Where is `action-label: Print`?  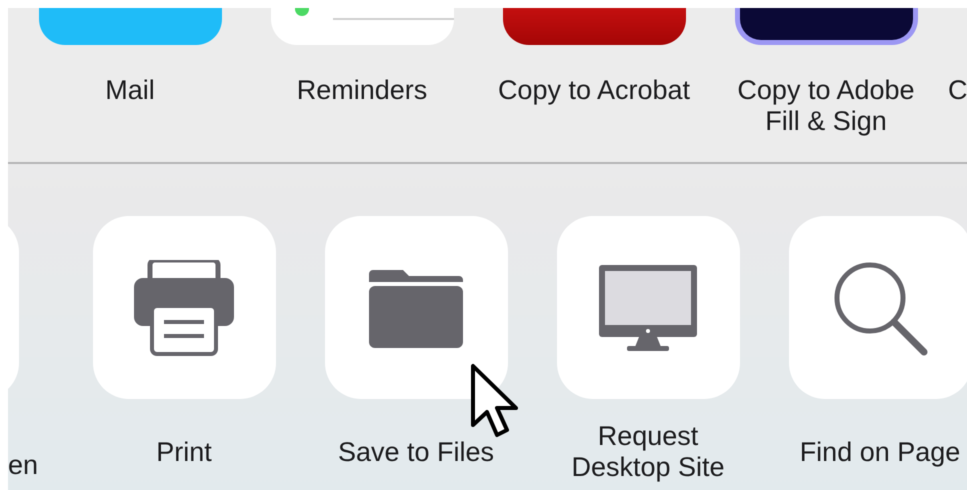
action-label: Print is located at coordinates (184, 452).